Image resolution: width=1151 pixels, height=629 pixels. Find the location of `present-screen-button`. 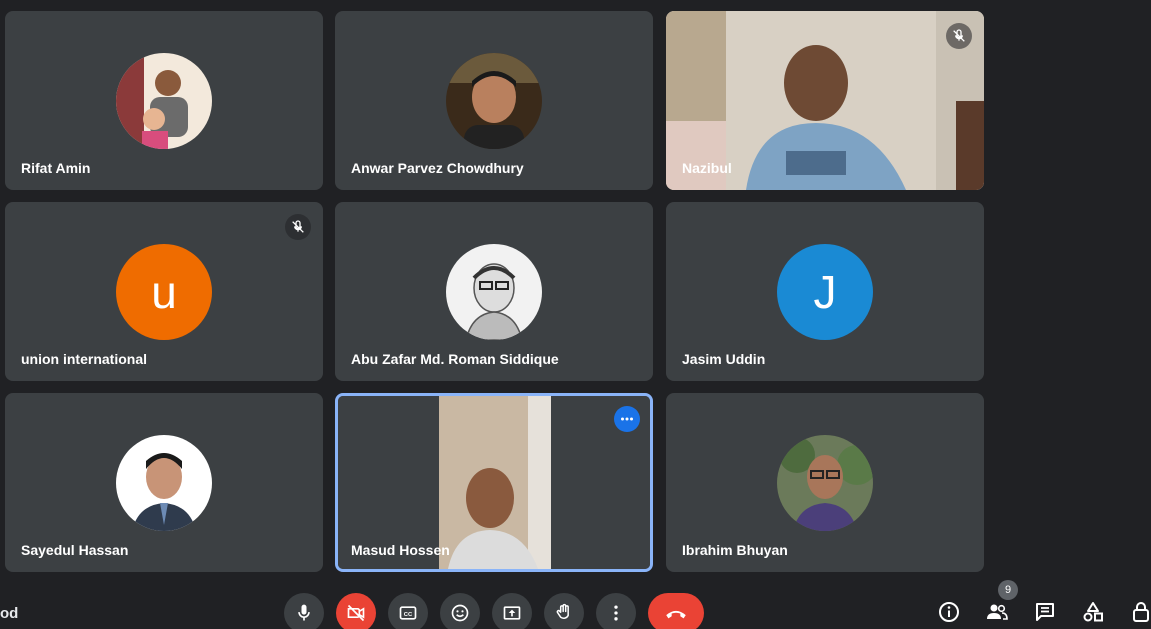

present-screen-button is located at coordinates (512, 611).